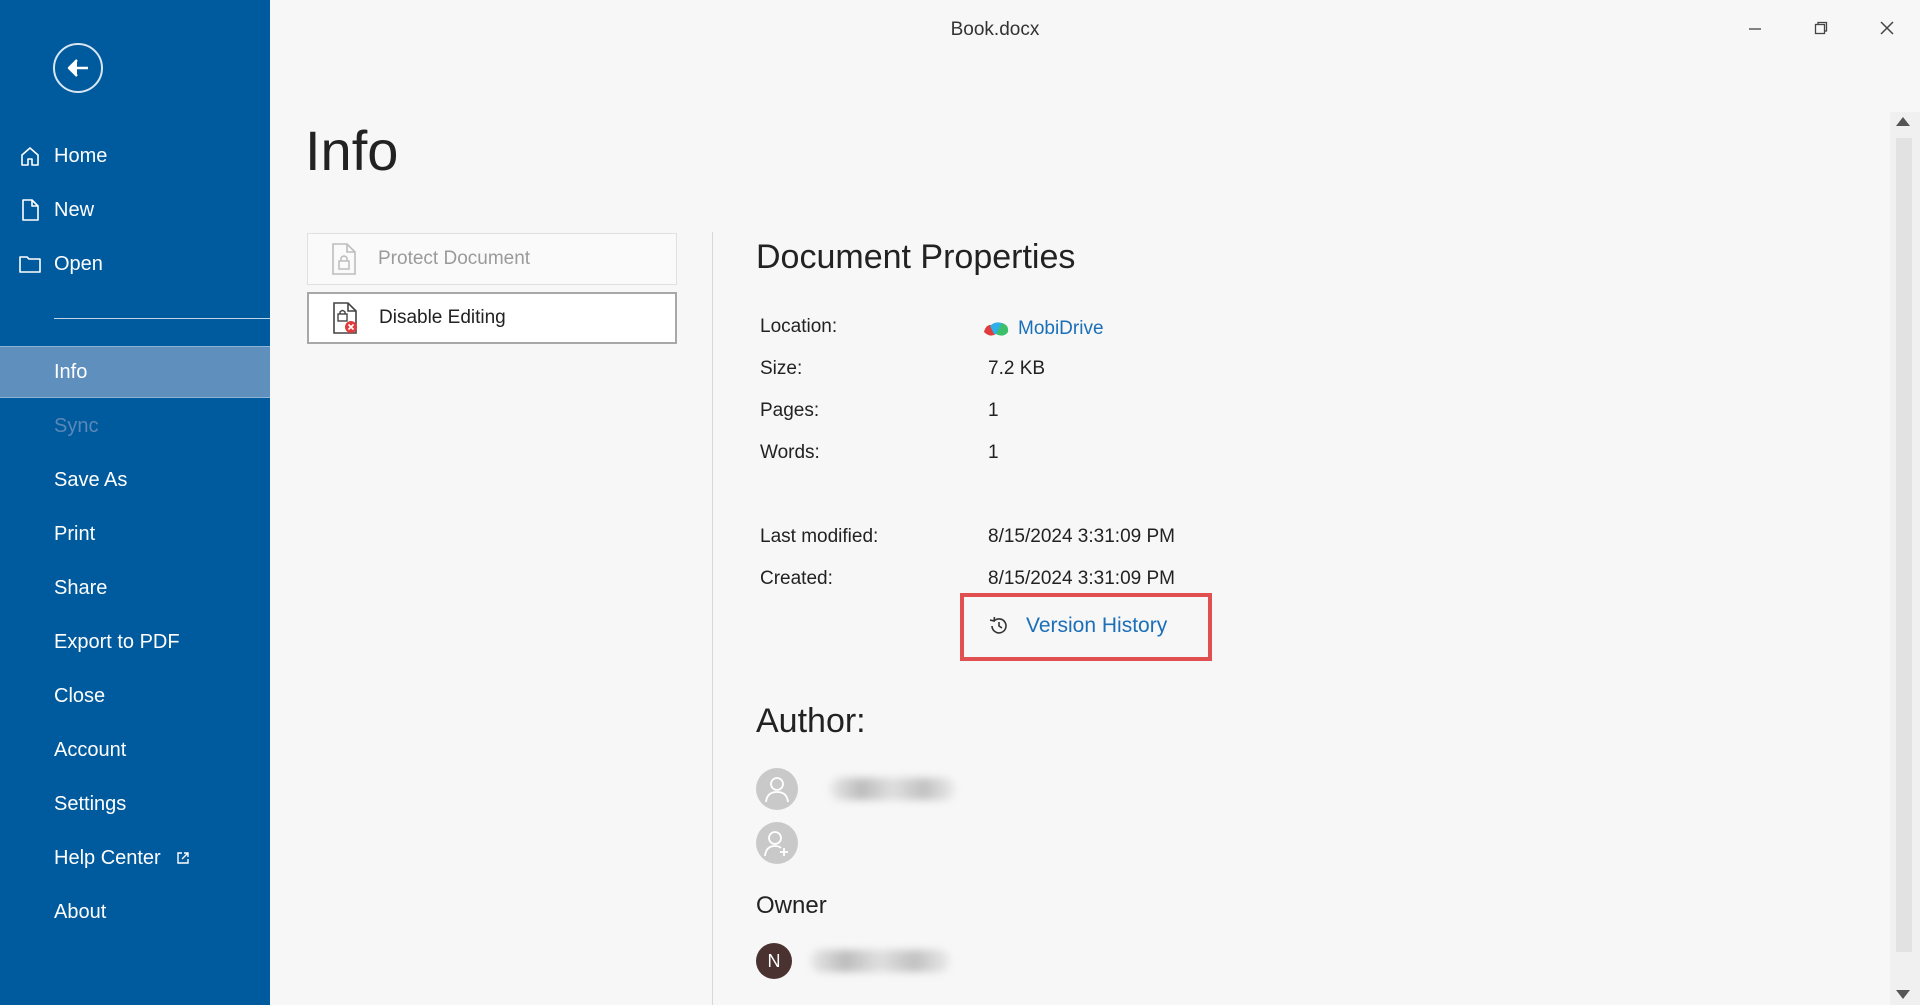 This screenshot has width=1920, height=1005. What do you see at coordinates (90, 803) in the screenshot?
I see `sidebar-item-label: Settings` at bounding box center [90, 803].